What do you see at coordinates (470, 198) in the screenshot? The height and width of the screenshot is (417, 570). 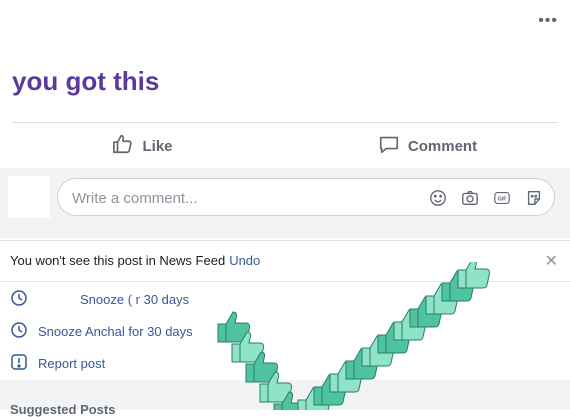 I see `camera-icon` at bounding box center [470, 198].